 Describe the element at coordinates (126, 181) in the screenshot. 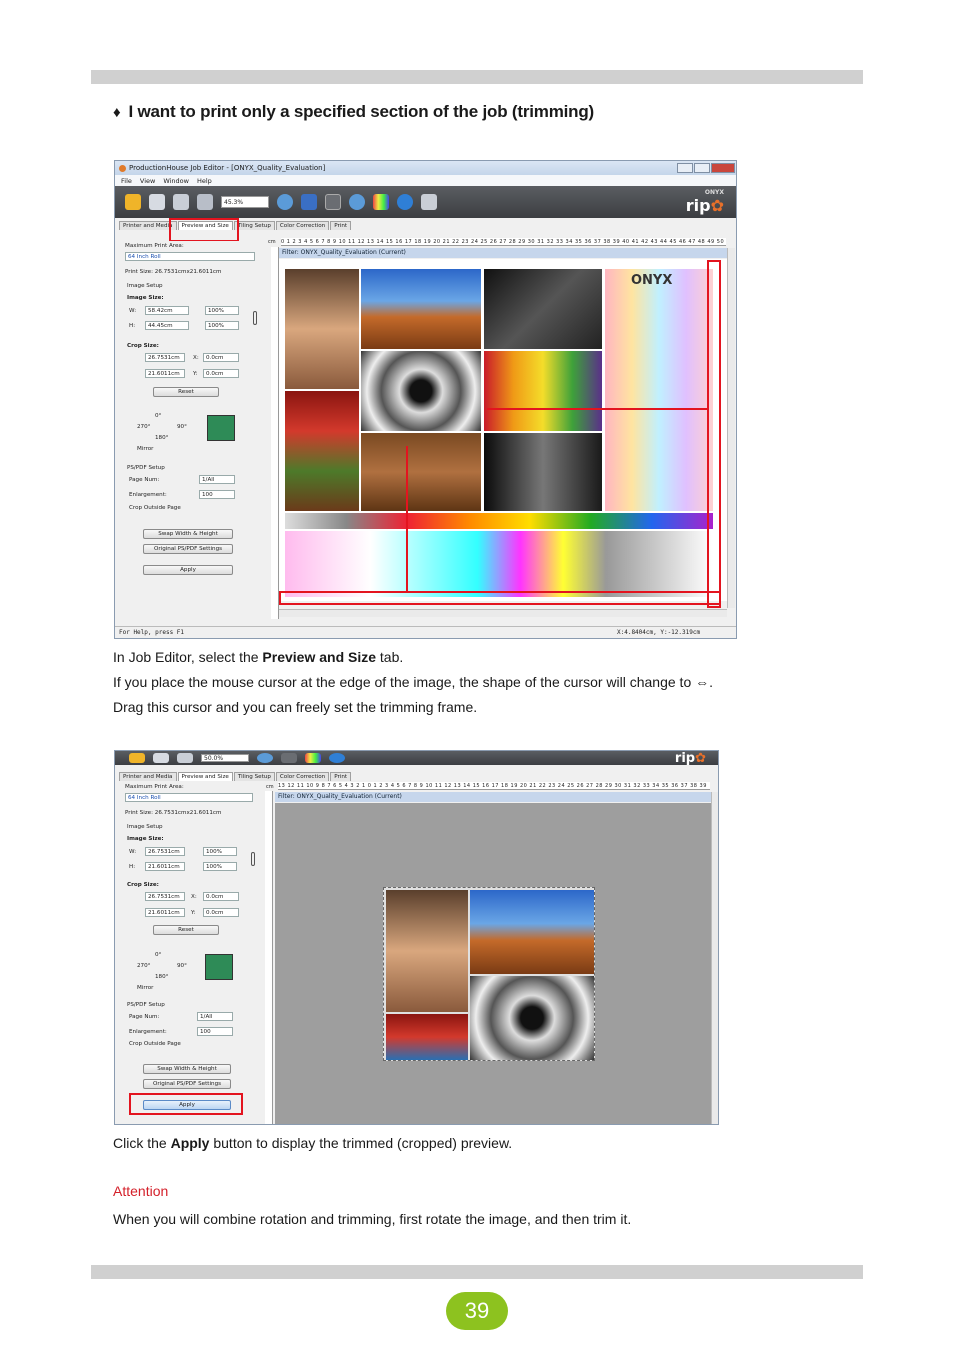

I see `menu-file: File` at that location.